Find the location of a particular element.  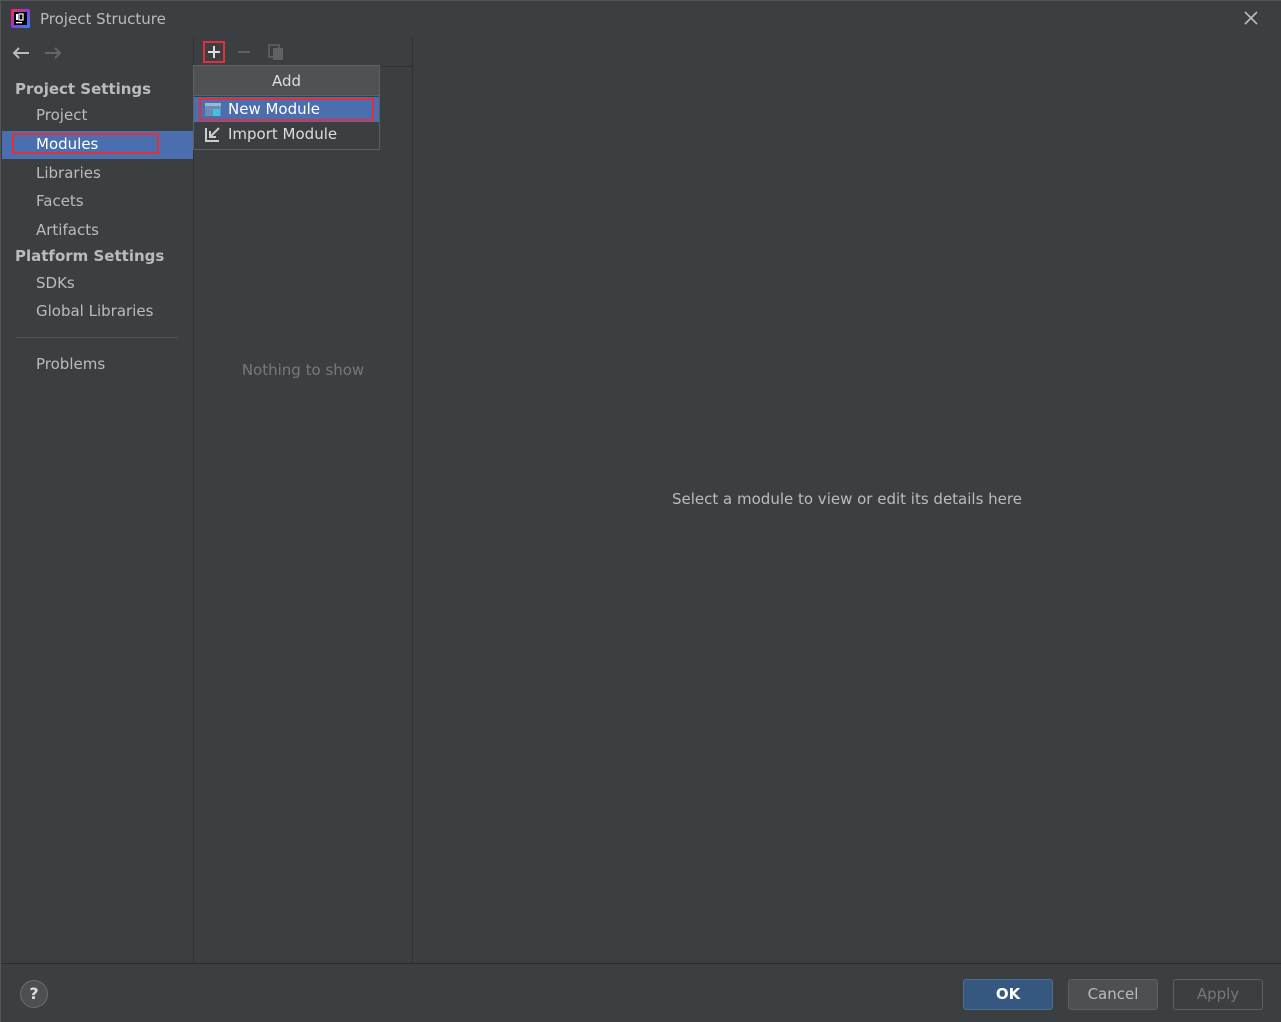

help-button: ? is located at coordinates (34, 994).